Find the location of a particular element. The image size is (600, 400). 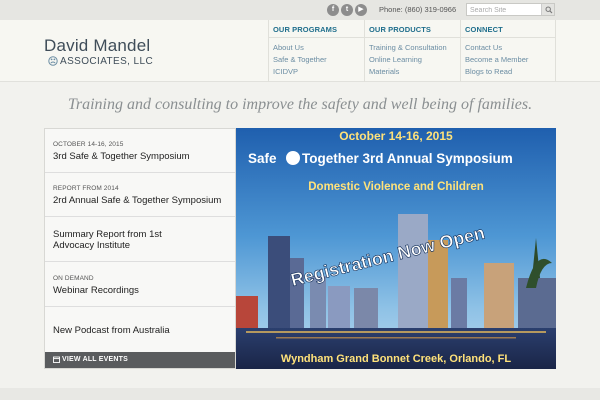

logo-subtitle: ASSOCIATES, LLC is located at coordinates (107, 61).